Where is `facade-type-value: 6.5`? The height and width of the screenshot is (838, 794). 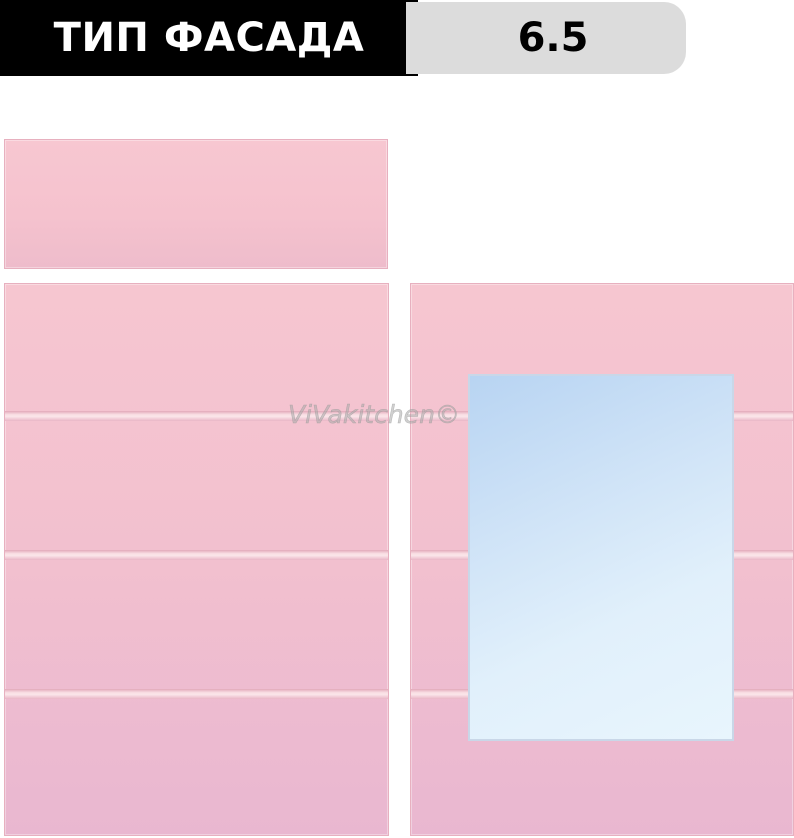
facade-type-value: 6.5 is located at coordinates (546, 38).